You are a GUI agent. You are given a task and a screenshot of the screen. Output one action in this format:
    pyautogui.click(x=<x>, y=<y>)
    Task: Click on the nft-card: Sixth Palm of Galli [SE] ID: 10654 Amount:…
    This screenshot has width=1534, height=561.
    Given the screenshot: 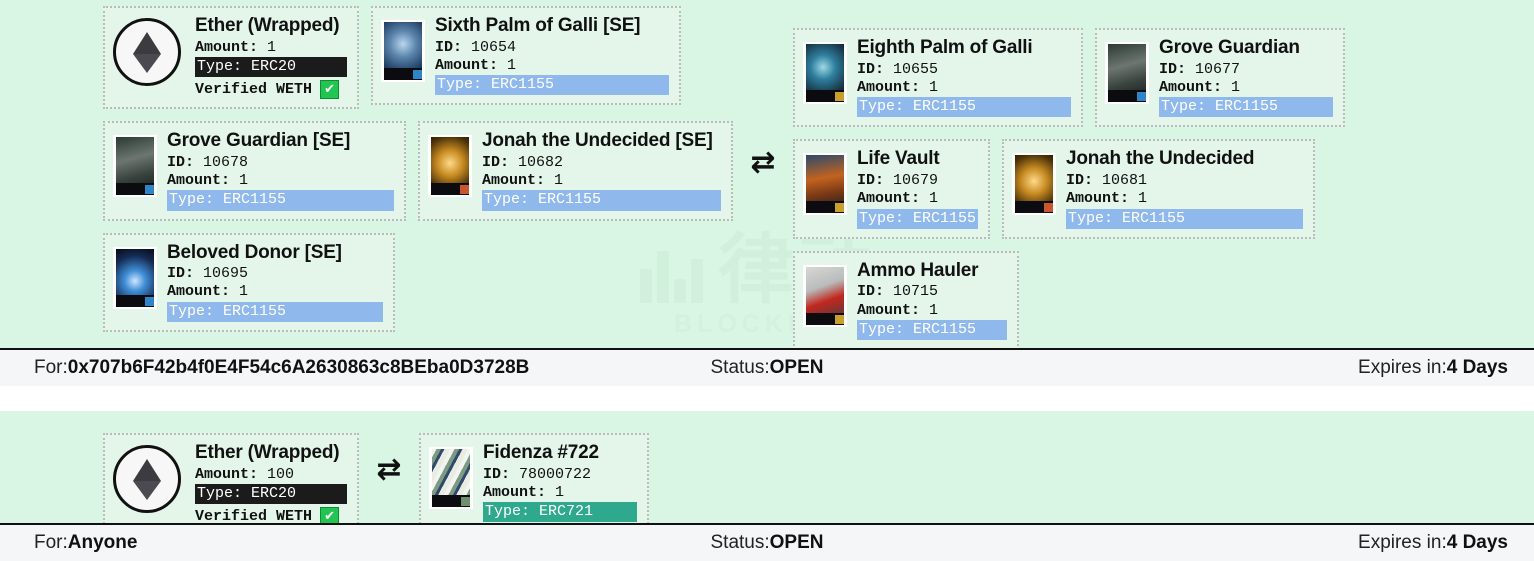 What is the action you would take?
    pyautogui.click(x=526, y=56)
    